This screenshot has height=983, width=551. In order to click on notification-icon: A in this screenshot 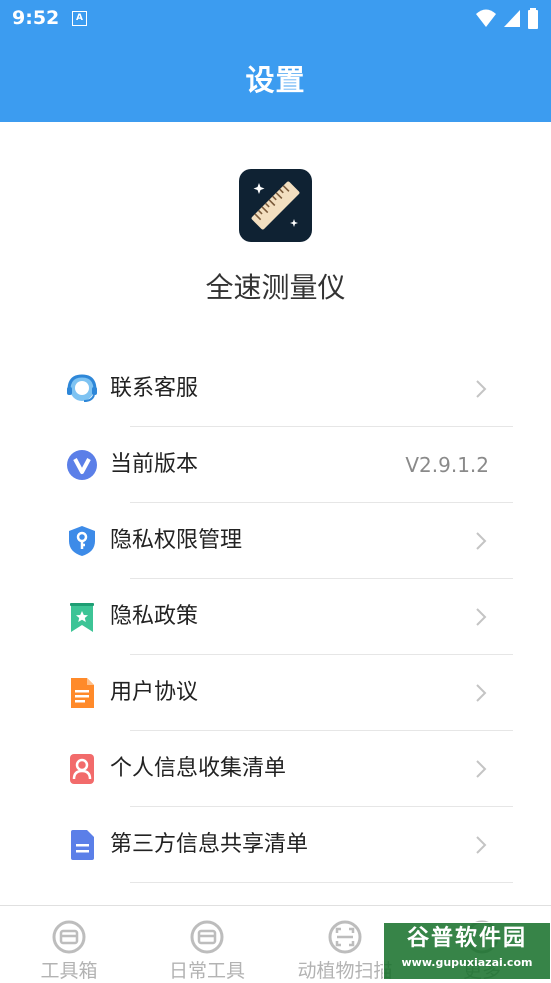, I will do `click(79, 18)`.